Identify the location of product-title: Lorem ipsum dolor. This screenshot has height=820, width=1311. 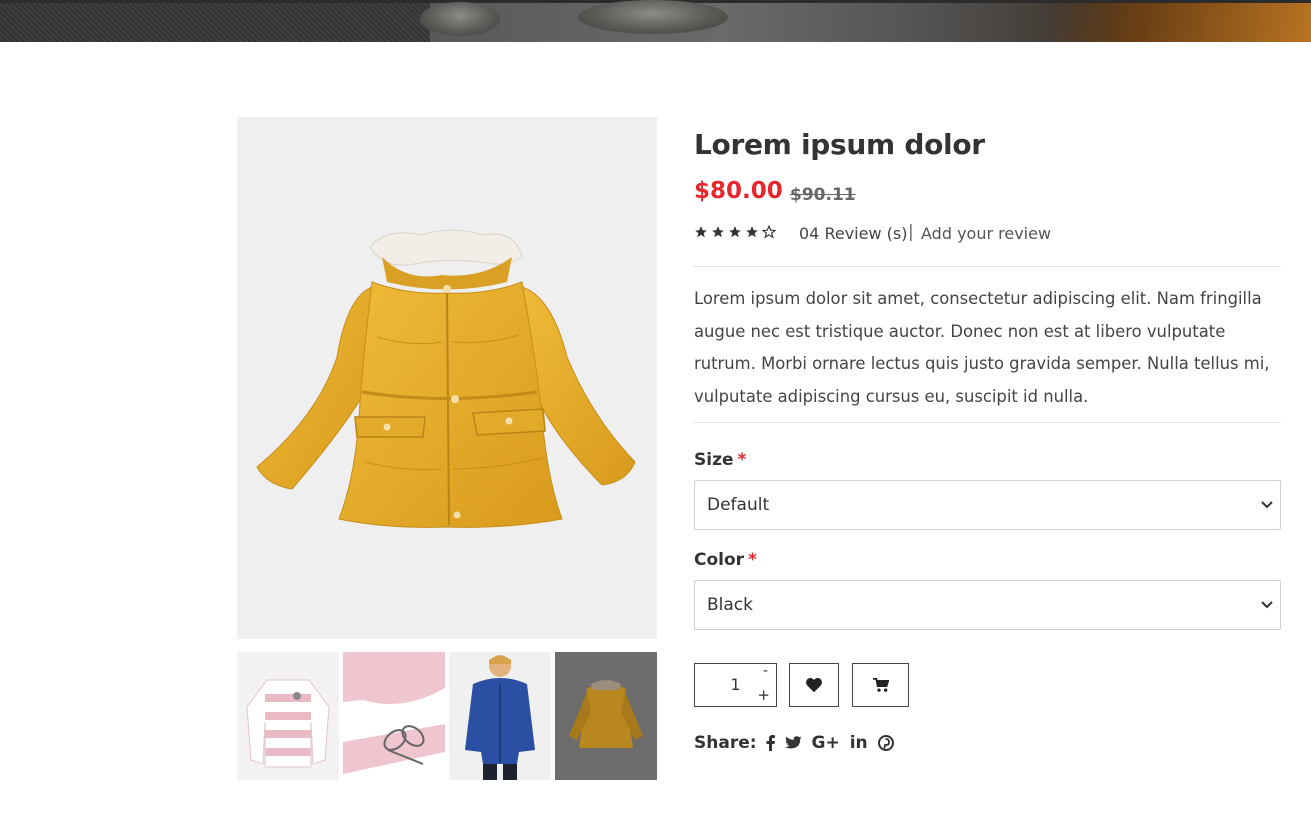
(839, 144).